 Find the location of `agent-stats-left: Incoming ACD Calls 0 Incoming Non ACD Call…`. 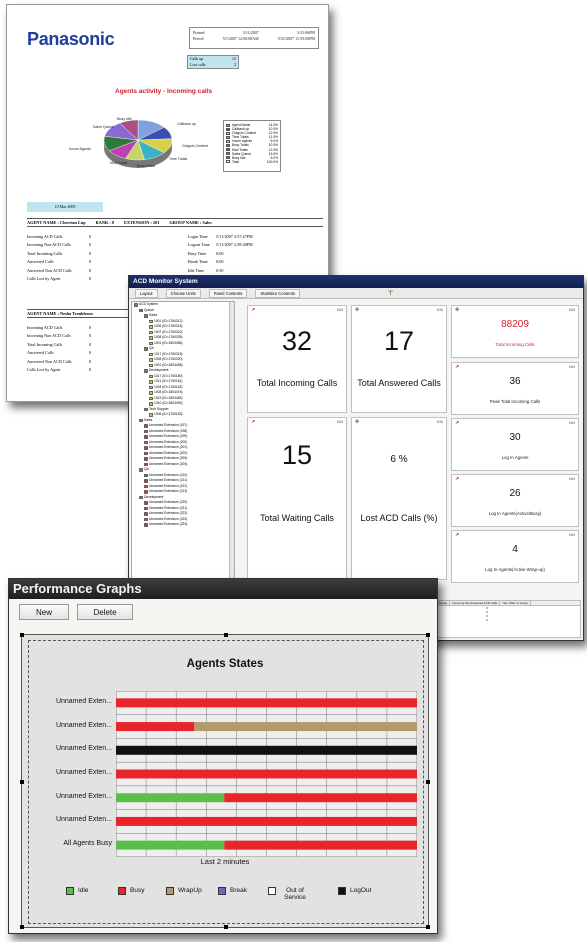

agent-stats-left: Incoming ACD Calls 0 Incoming Non ACD Call… is located at coordinates (68, 258).